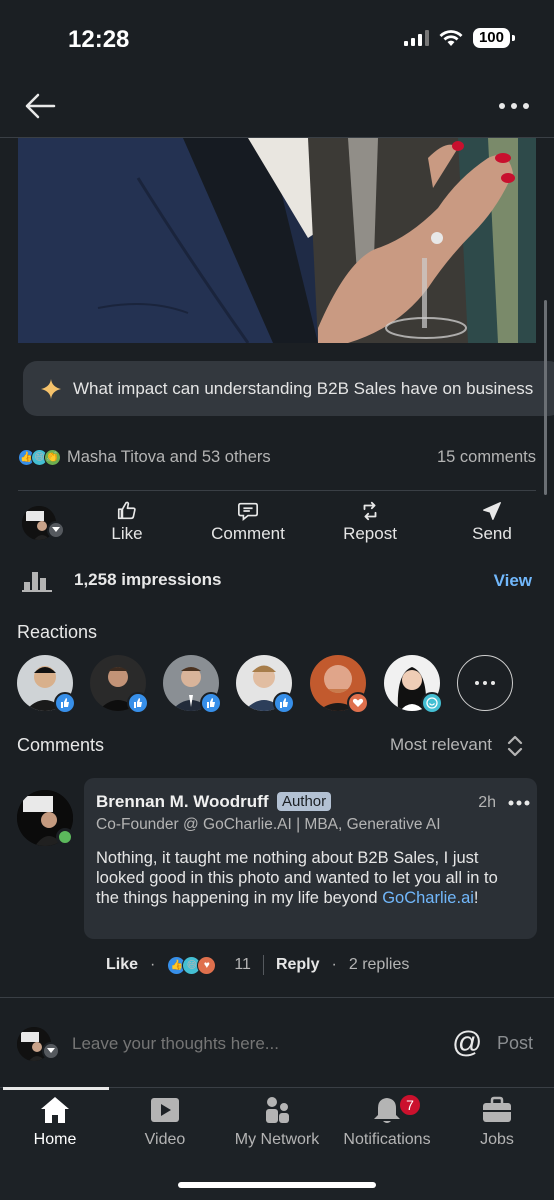  I want to click on comment-text-end: !, so click(476, 898).